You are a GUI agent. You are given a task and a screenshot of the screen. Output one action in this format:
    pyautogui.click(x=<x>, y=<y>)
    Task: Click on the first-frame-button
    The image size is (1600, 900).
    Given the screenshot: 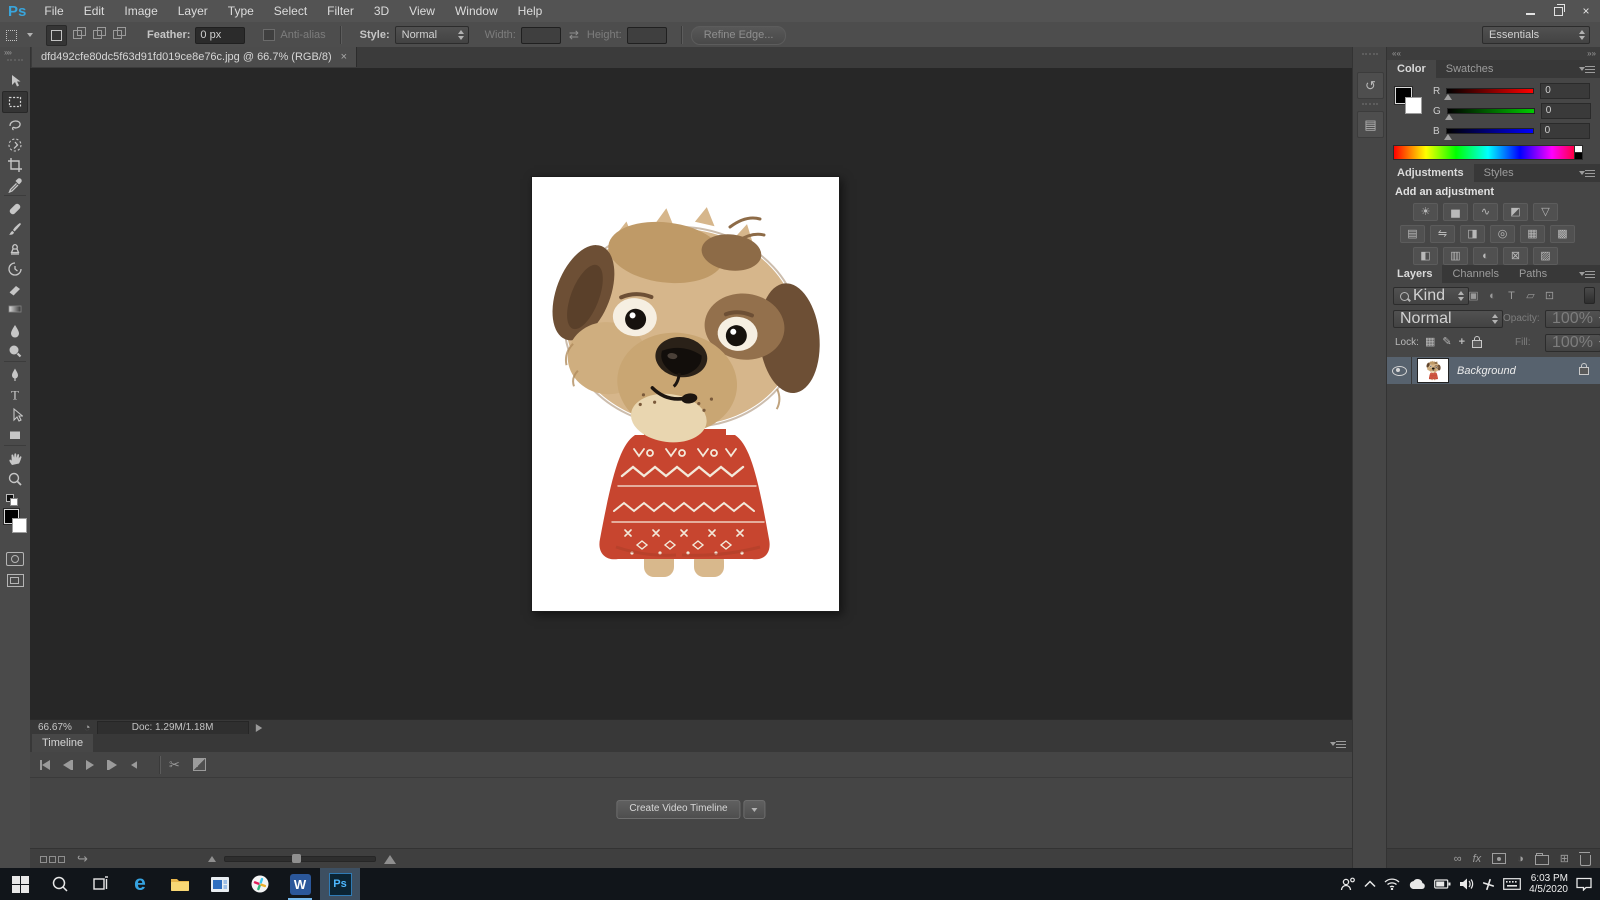 What is the action you would take?
    pyautogui.click(x=45, y=764)
    